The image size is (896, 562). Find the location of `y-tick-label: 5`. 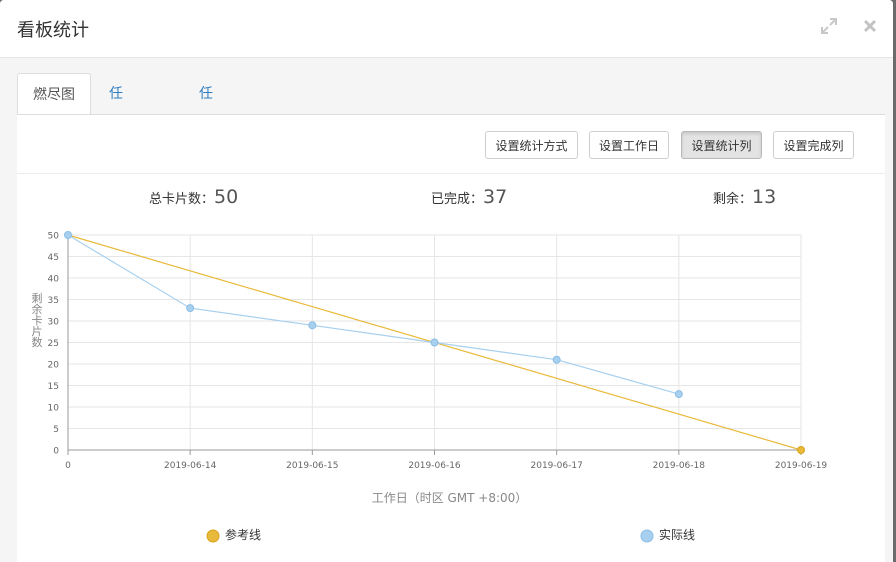

y-tick-label: 5 is located at coordinates (56, 430).